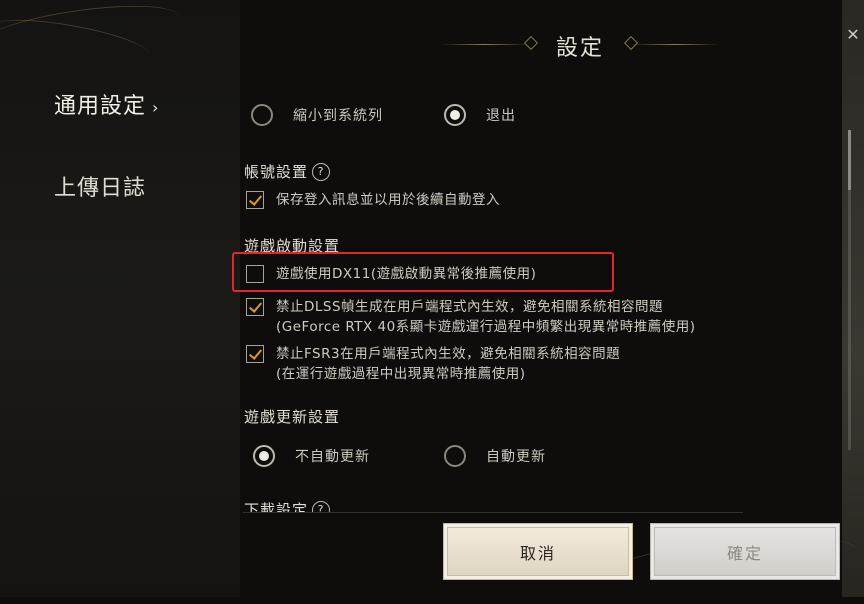  I want to click on scrollbar, so click(849, 290).